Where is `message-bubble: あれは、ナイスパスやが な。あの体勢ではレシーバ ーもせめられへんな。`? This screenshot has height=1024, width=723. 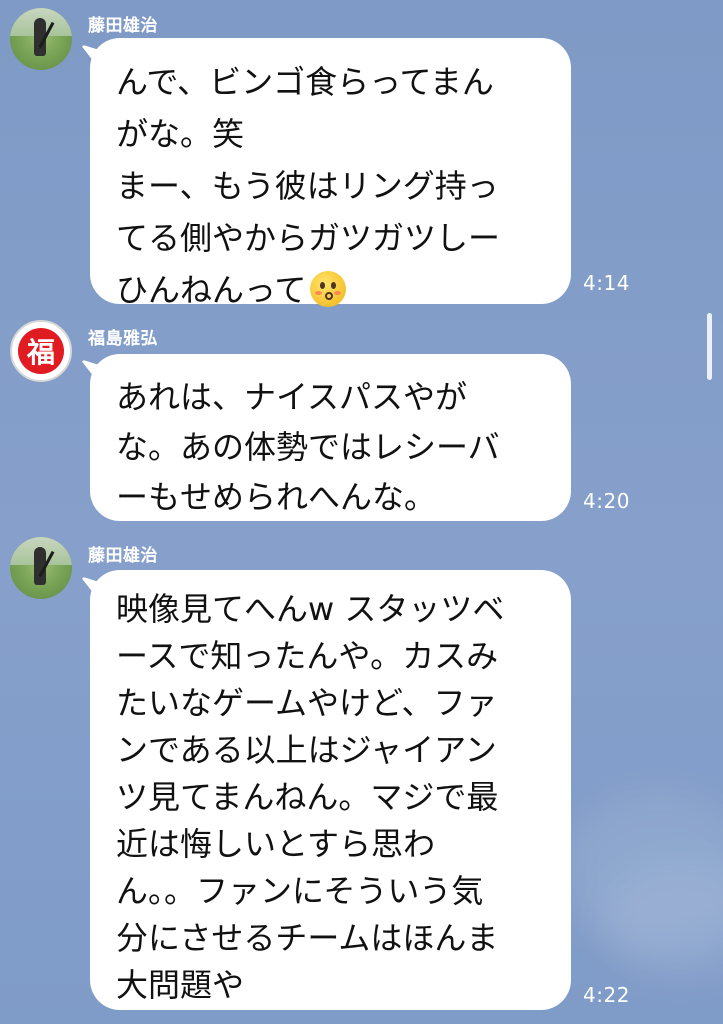 message-bubble: あれは、ナイスパスやが な。あの体勢ではレシーバ ーもせめられへんな。 is located at coordinates (330, 437).